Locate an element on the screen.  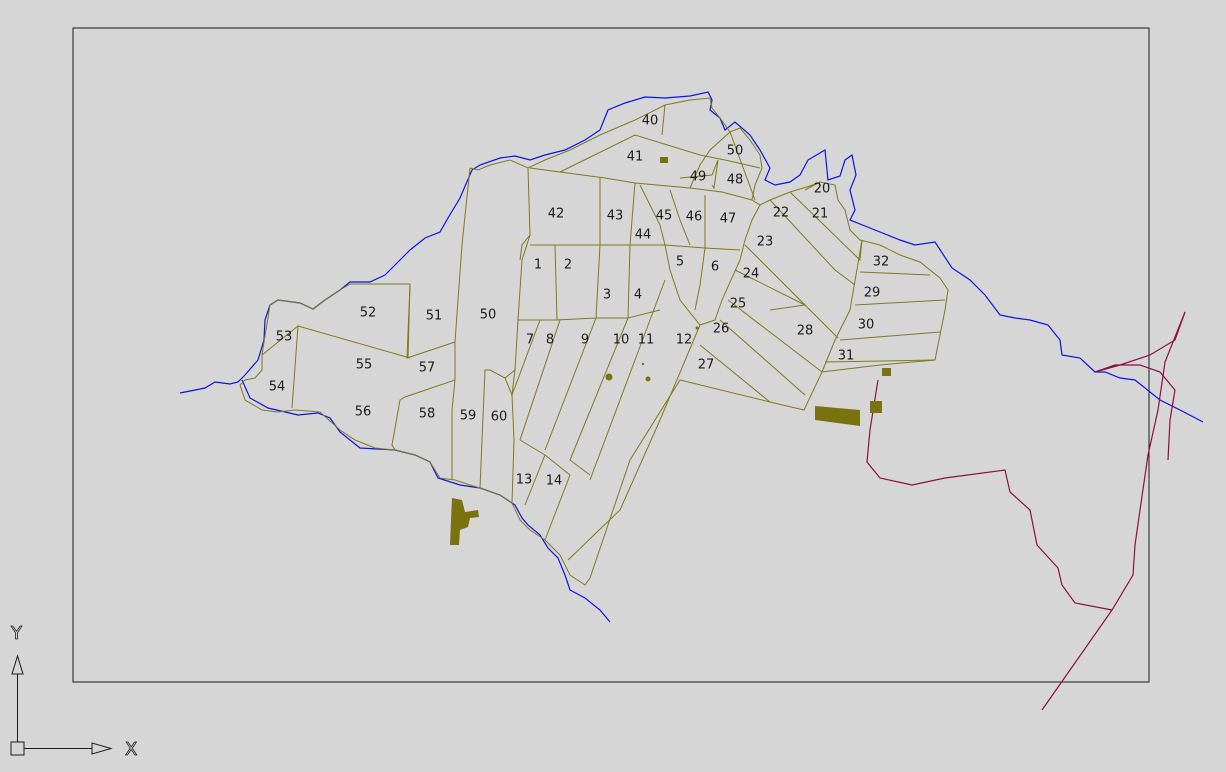
parcel-label-9: 9 is located at coordinates (585, 340).